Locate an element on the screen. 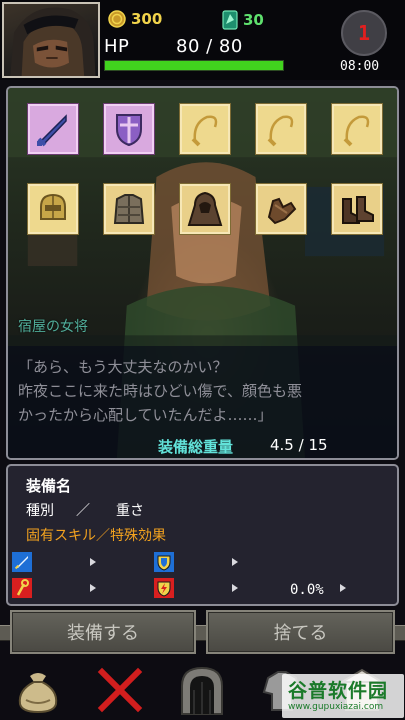 This screenshot has width=405, height=720. coin-counter: 300 is located at coordinates (135, 19).